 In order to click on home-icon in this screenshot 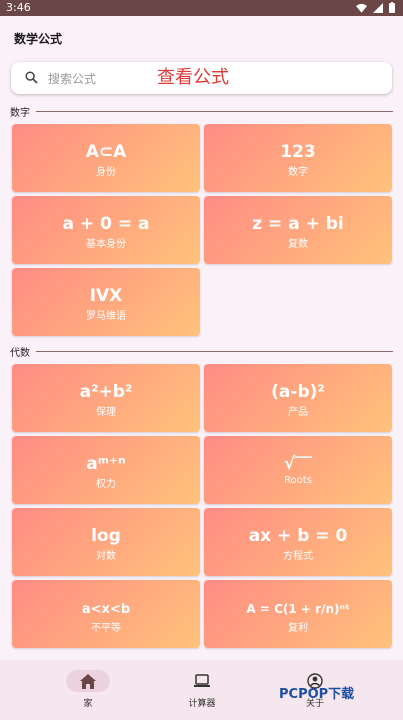, I will do `click(88, 681)`.